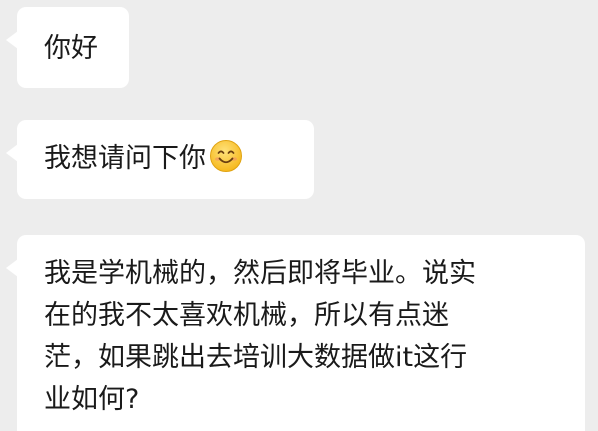  I want to click on message-text-line: 茫，如果跳出去培训大数据做it这行, so click(256, 357).